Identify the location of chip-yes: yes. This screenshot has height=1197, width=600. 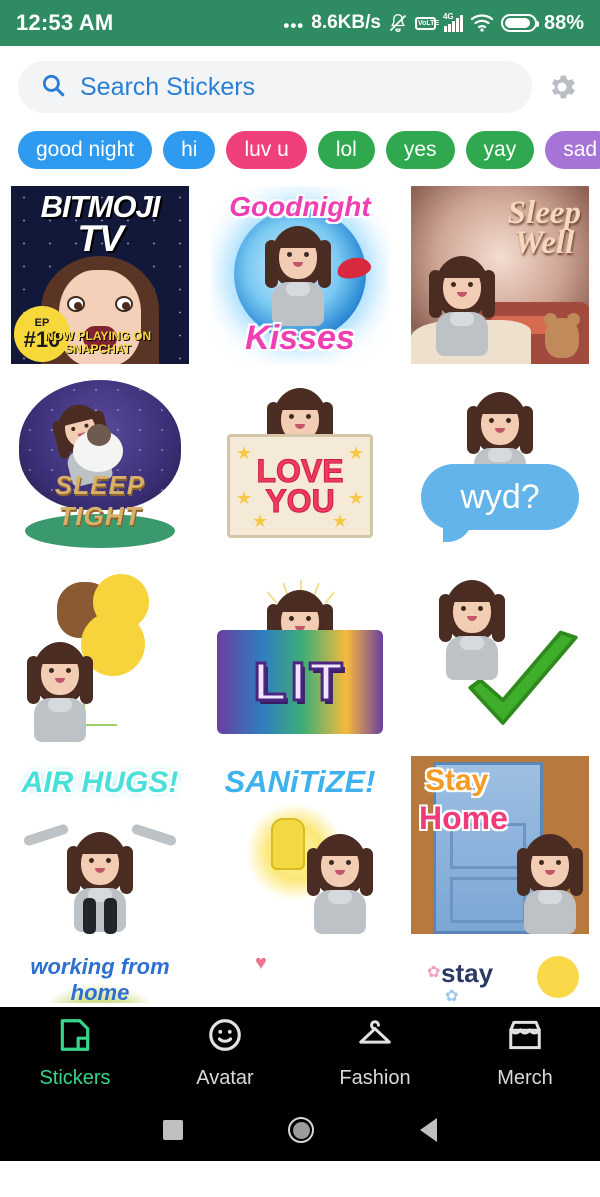
(420, 150).